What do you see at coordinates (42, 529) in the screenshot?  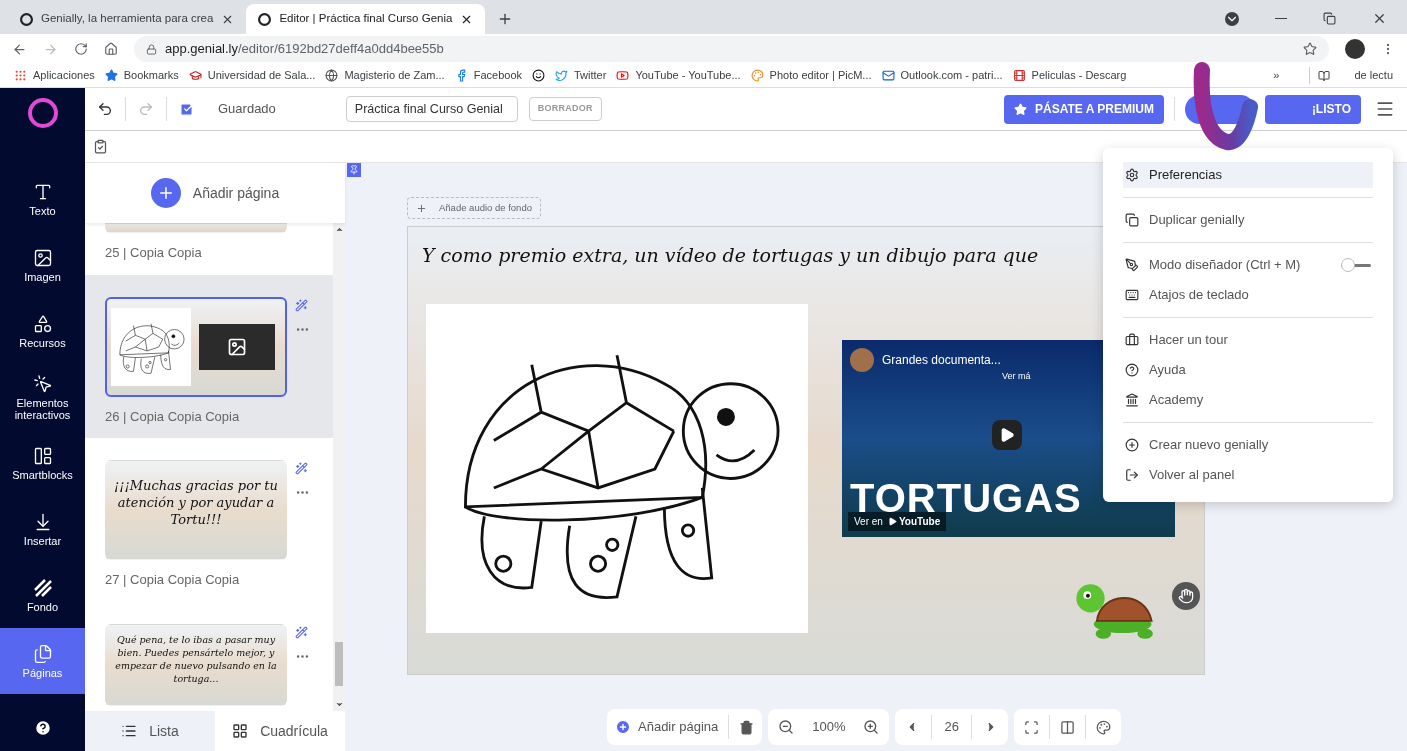 I see `nav-item: Insertar` at bounding box center [42, 529].